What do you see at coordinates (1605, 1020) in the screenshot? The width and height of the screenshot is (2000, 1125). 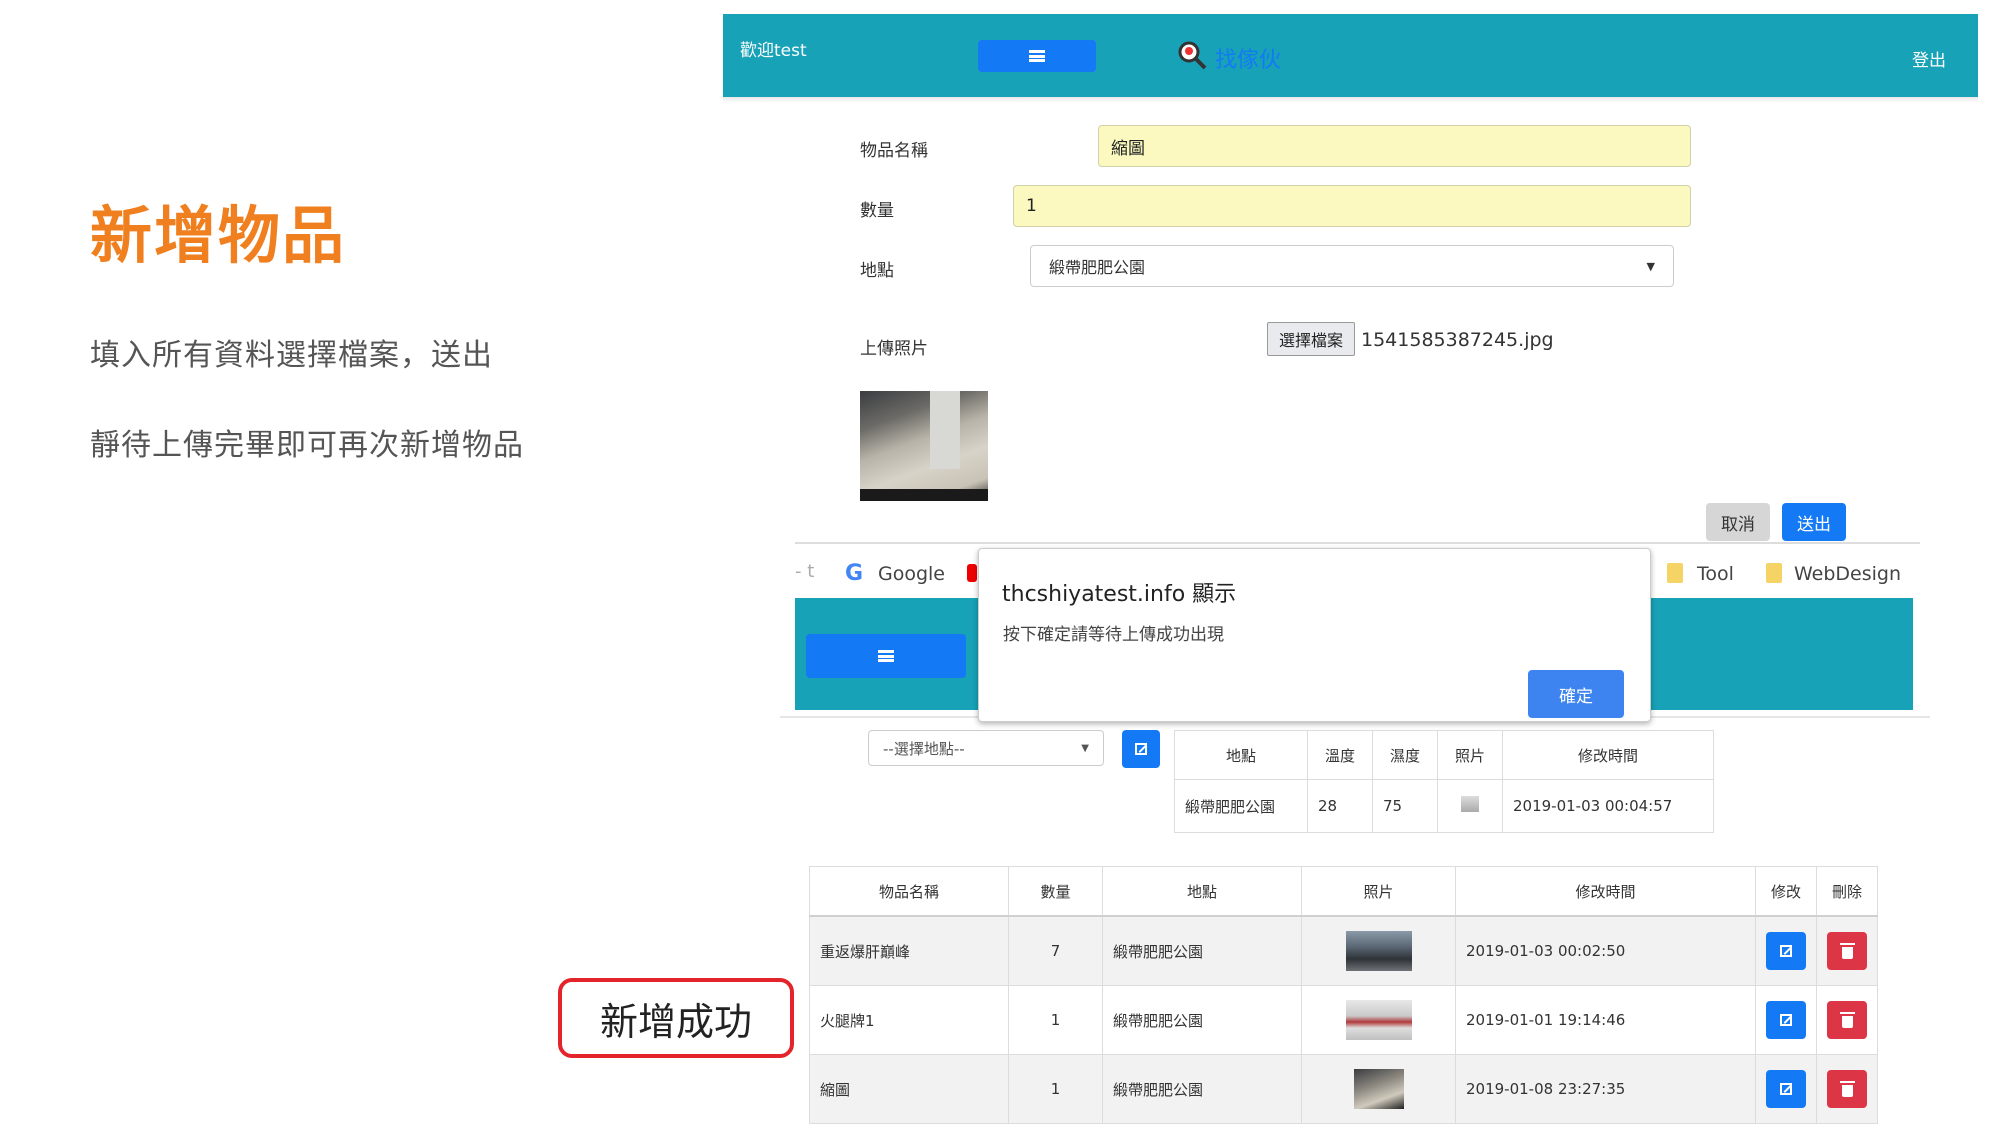 I see `item-time: 2019-01-01 19:14:46` at bounding box center [1605, 1020].